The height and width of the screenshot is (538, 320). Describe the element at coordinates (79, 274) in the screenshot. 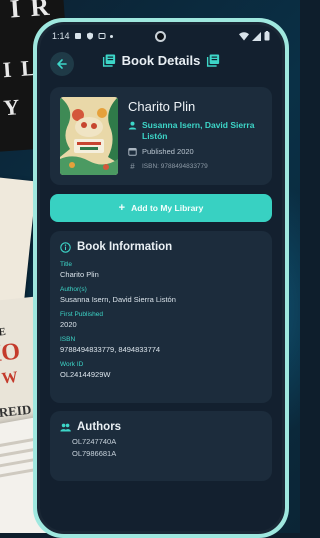

I see `field-value: Charito Plin` at that location.